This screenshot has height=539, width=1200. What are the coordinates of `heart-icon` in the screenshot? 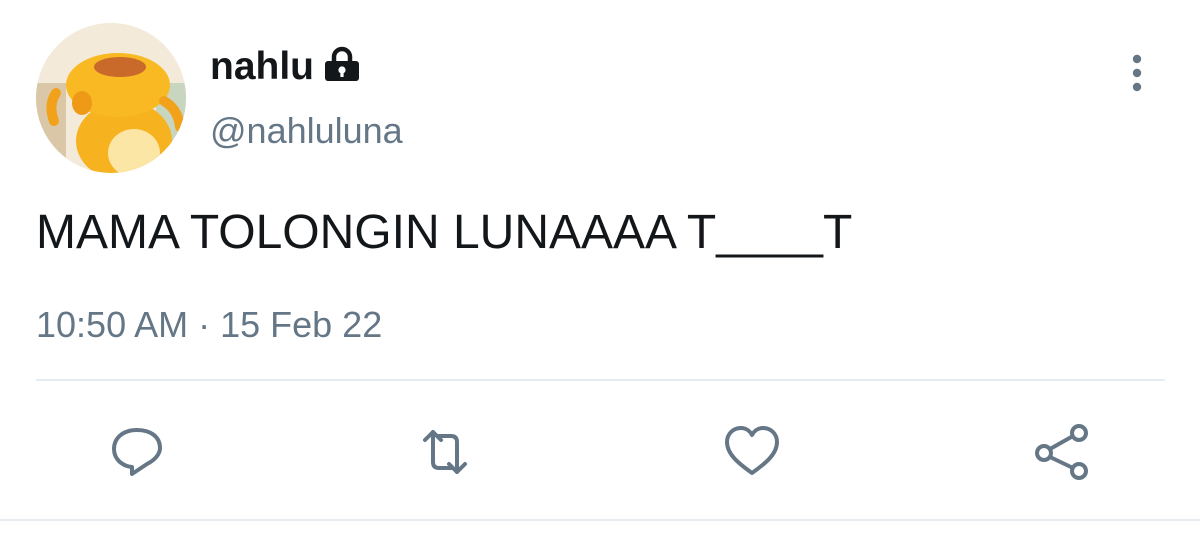 It's located at (752, 450).